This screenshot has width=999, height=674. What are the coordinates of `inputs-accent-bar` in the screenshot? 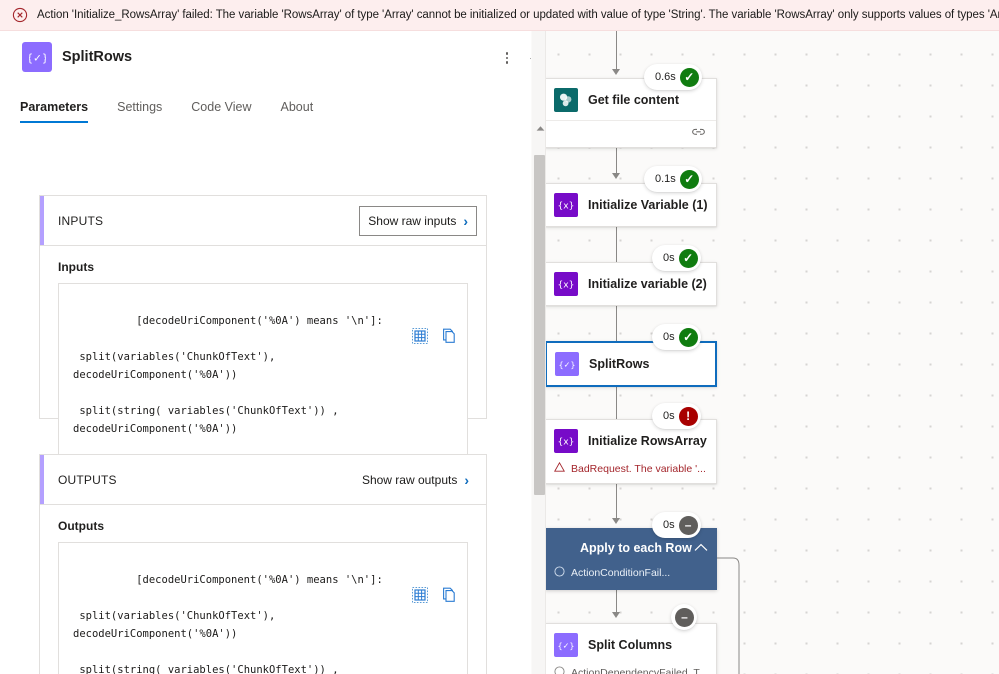 It's located at (42, 220).